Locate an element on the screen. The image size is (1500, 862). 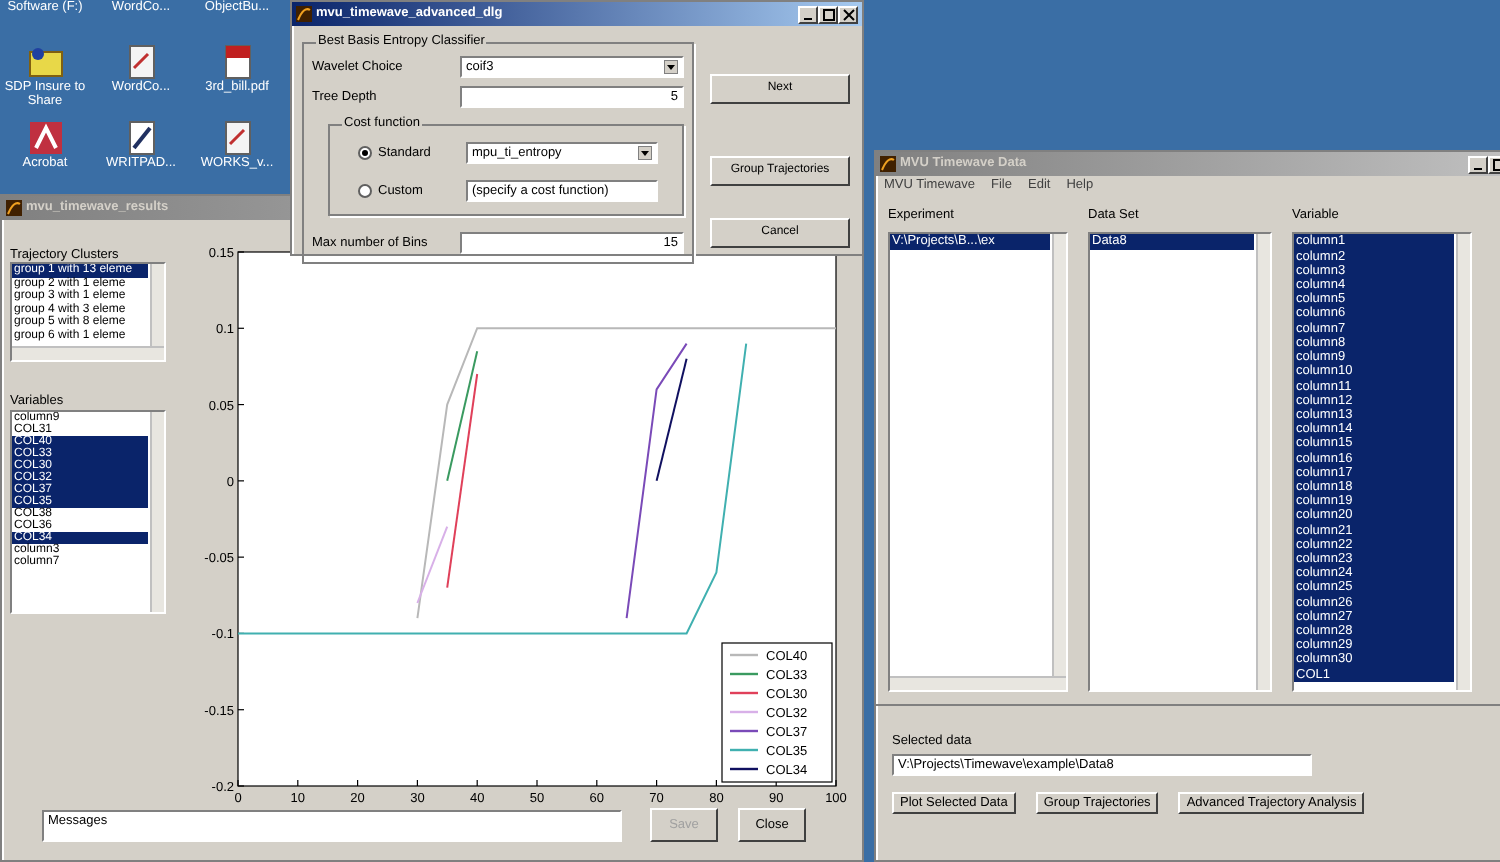
close-icon is located at coordinates (848, 14).